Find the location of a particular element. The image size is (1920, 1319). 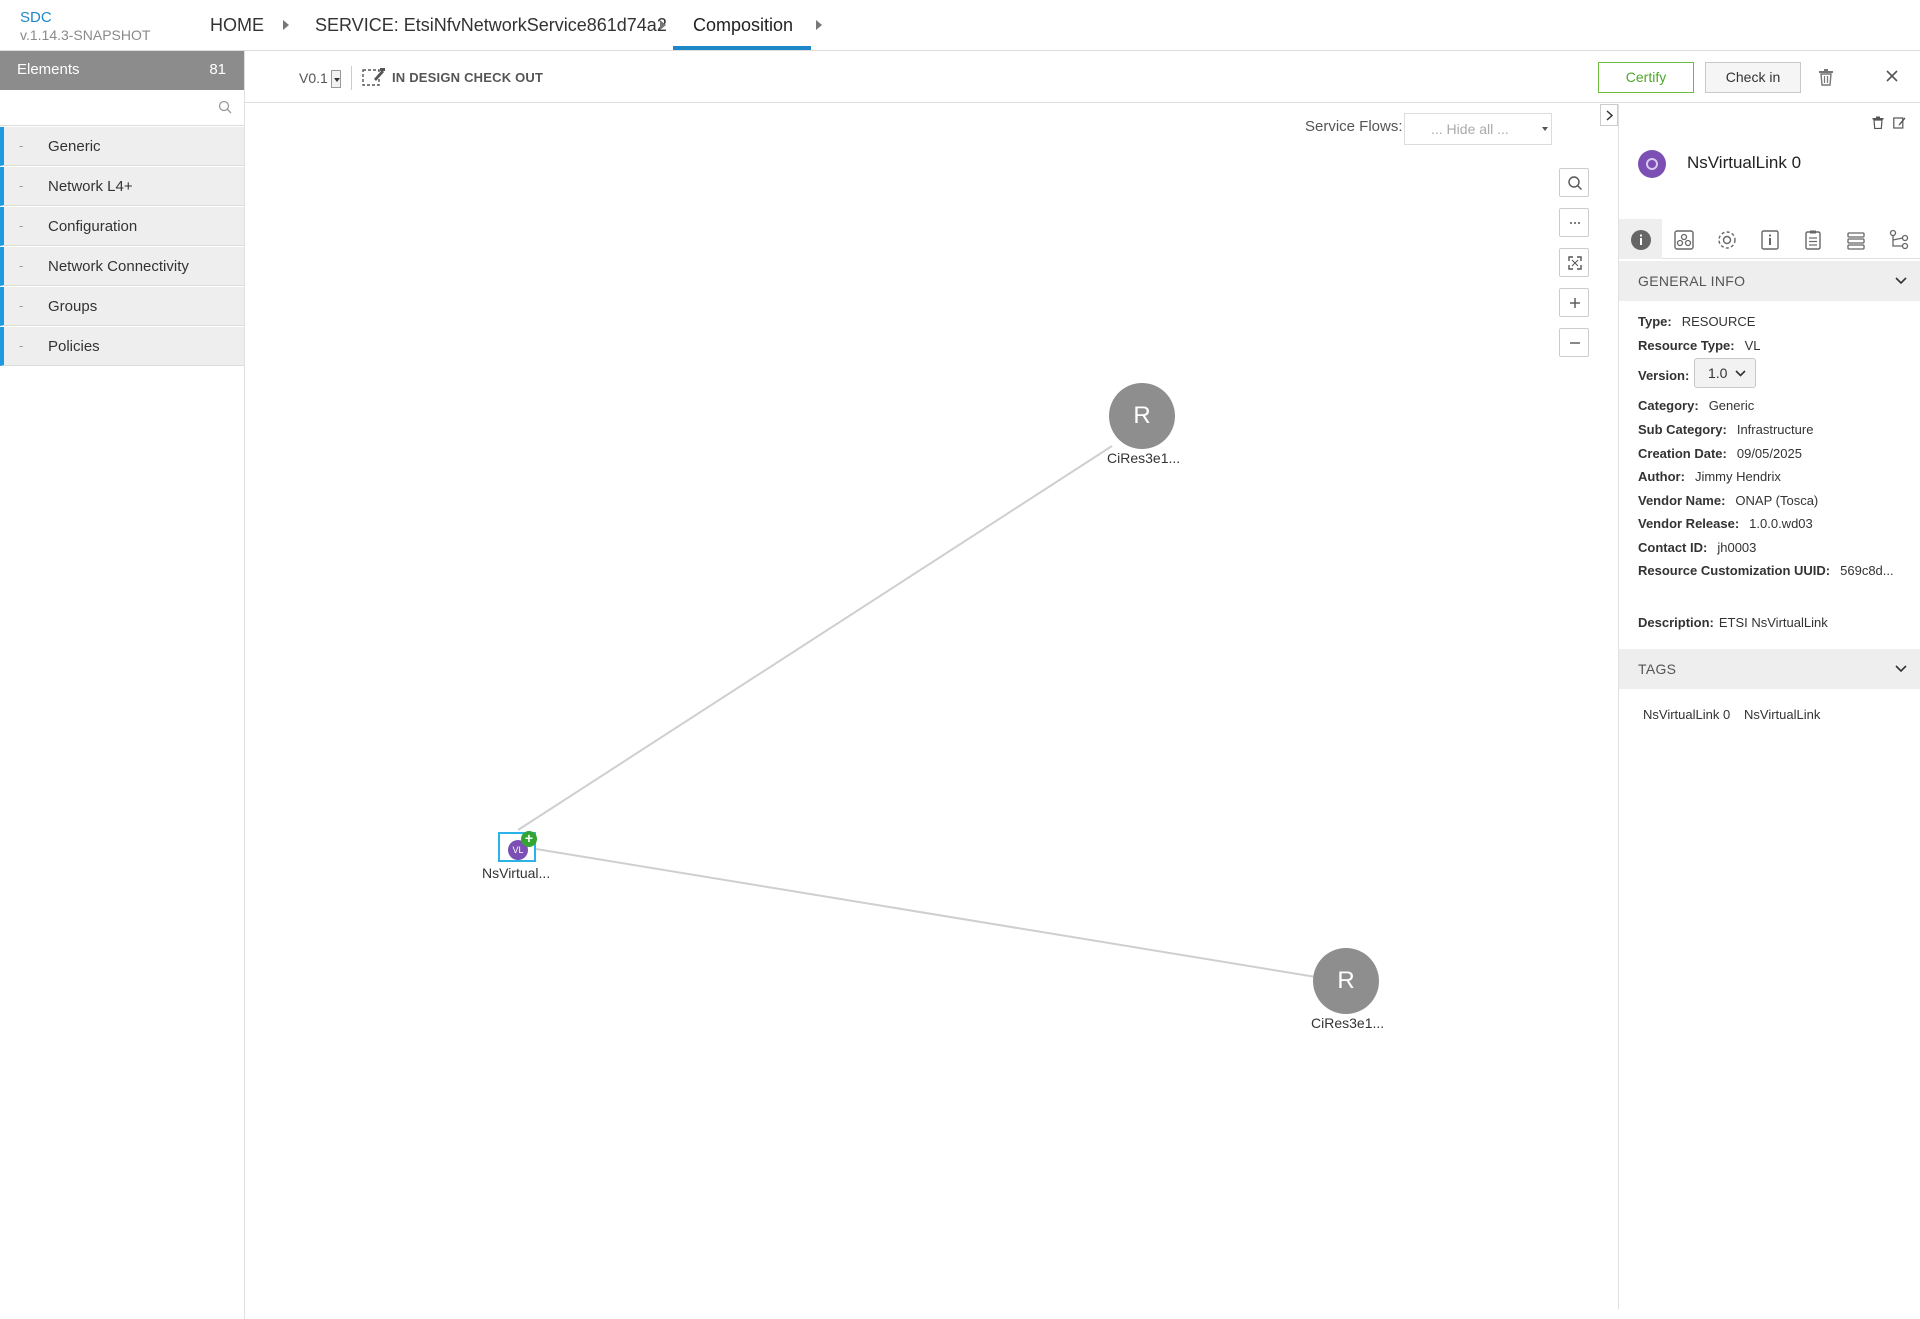

fit-to-screen-button is located at coordinates (1574, 262).